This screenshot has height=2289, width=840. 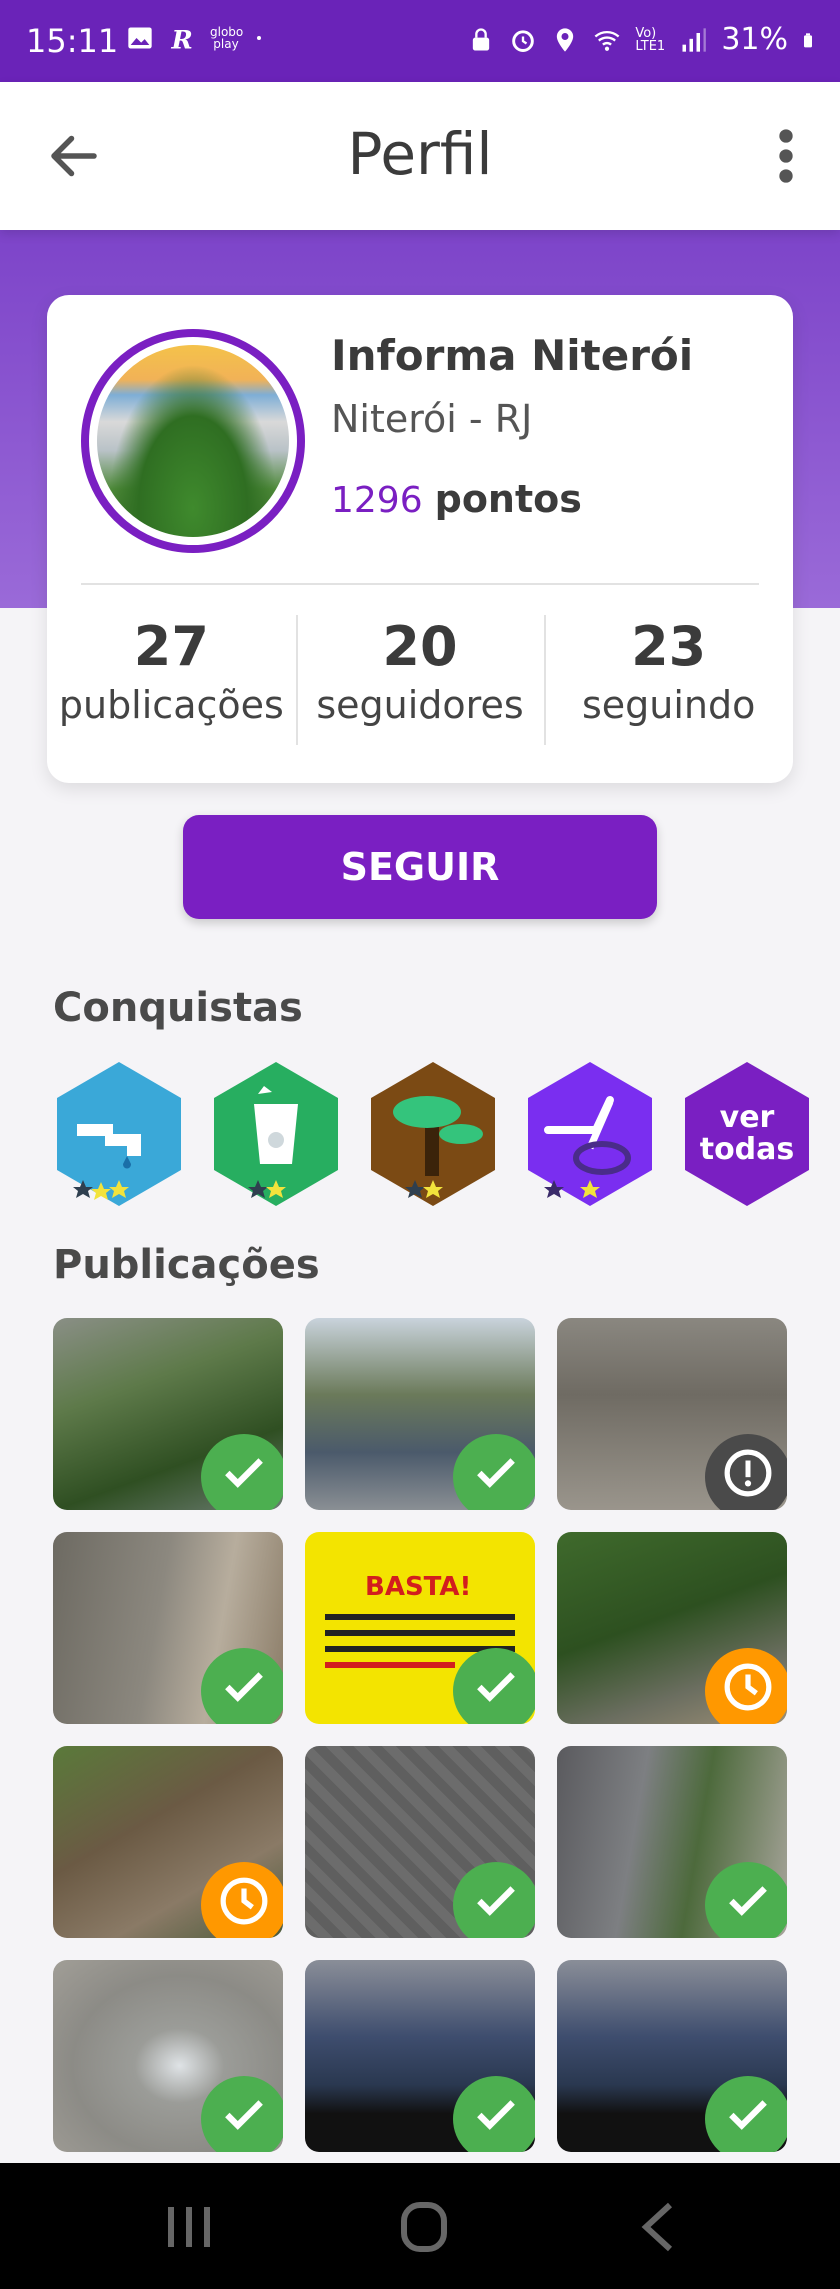 What do you see at coordinates (481, 38) in the screenshot?
I see `lock-icon` at bounding box center [481, 38].